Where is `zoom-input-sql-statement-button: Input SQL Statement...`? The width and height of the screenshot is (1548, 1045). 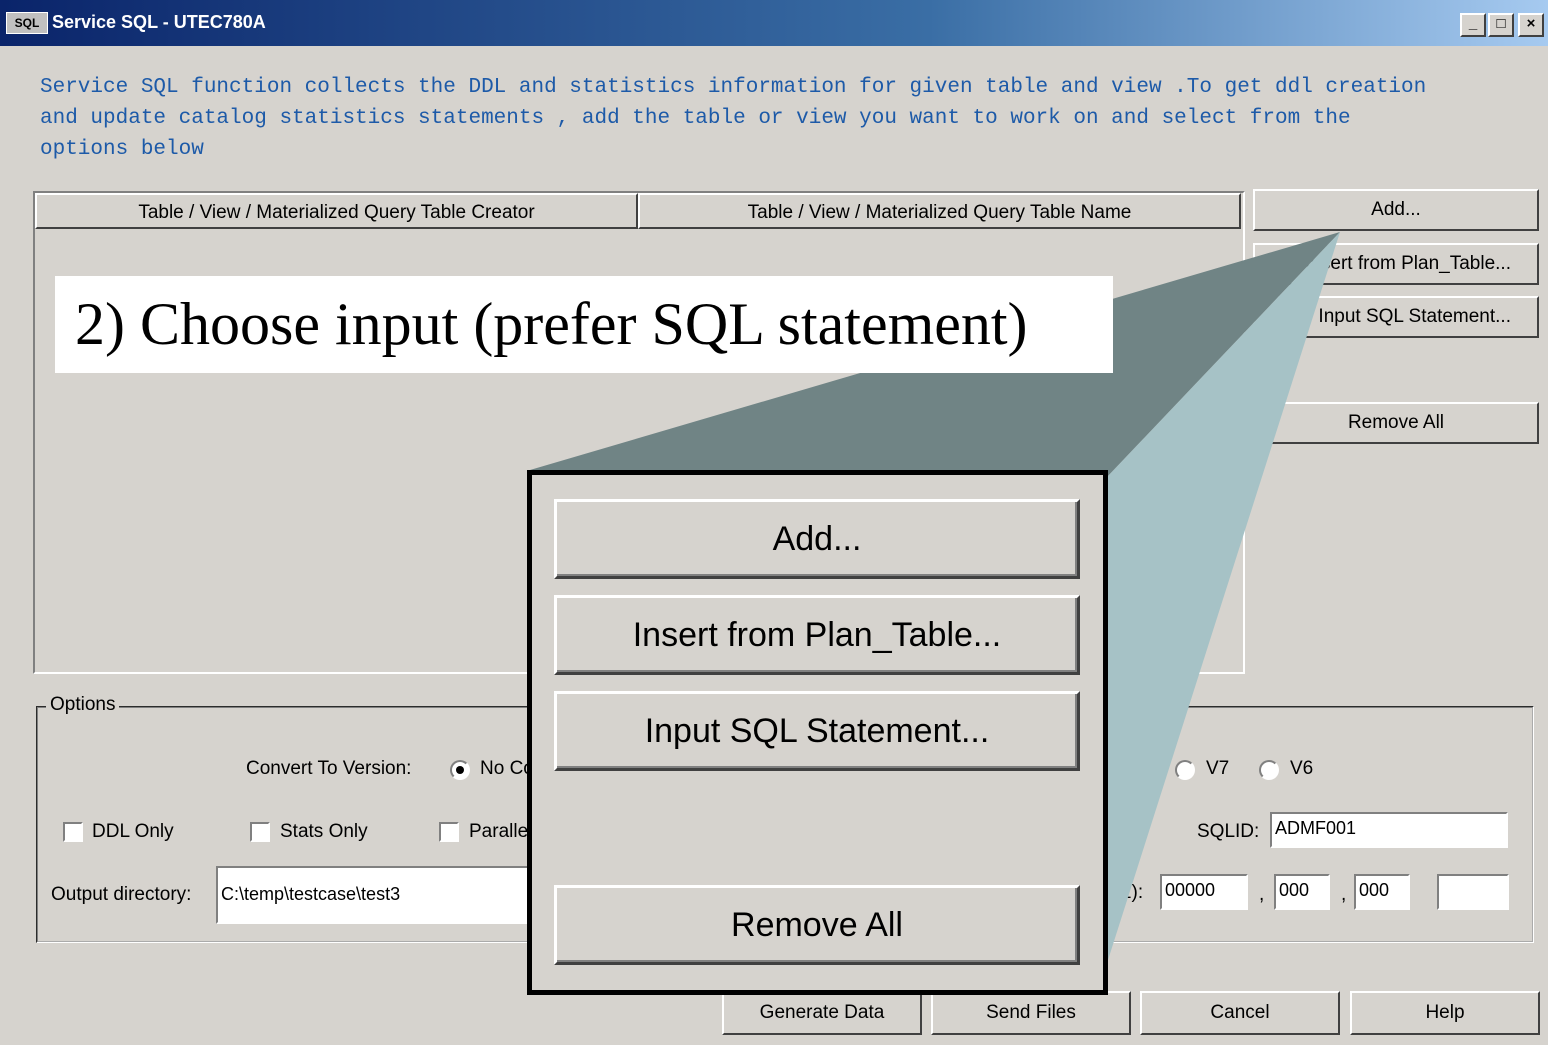 zoom-input-sql-statement-button: Input SQL Statement... is located at coordinates (817, 731).